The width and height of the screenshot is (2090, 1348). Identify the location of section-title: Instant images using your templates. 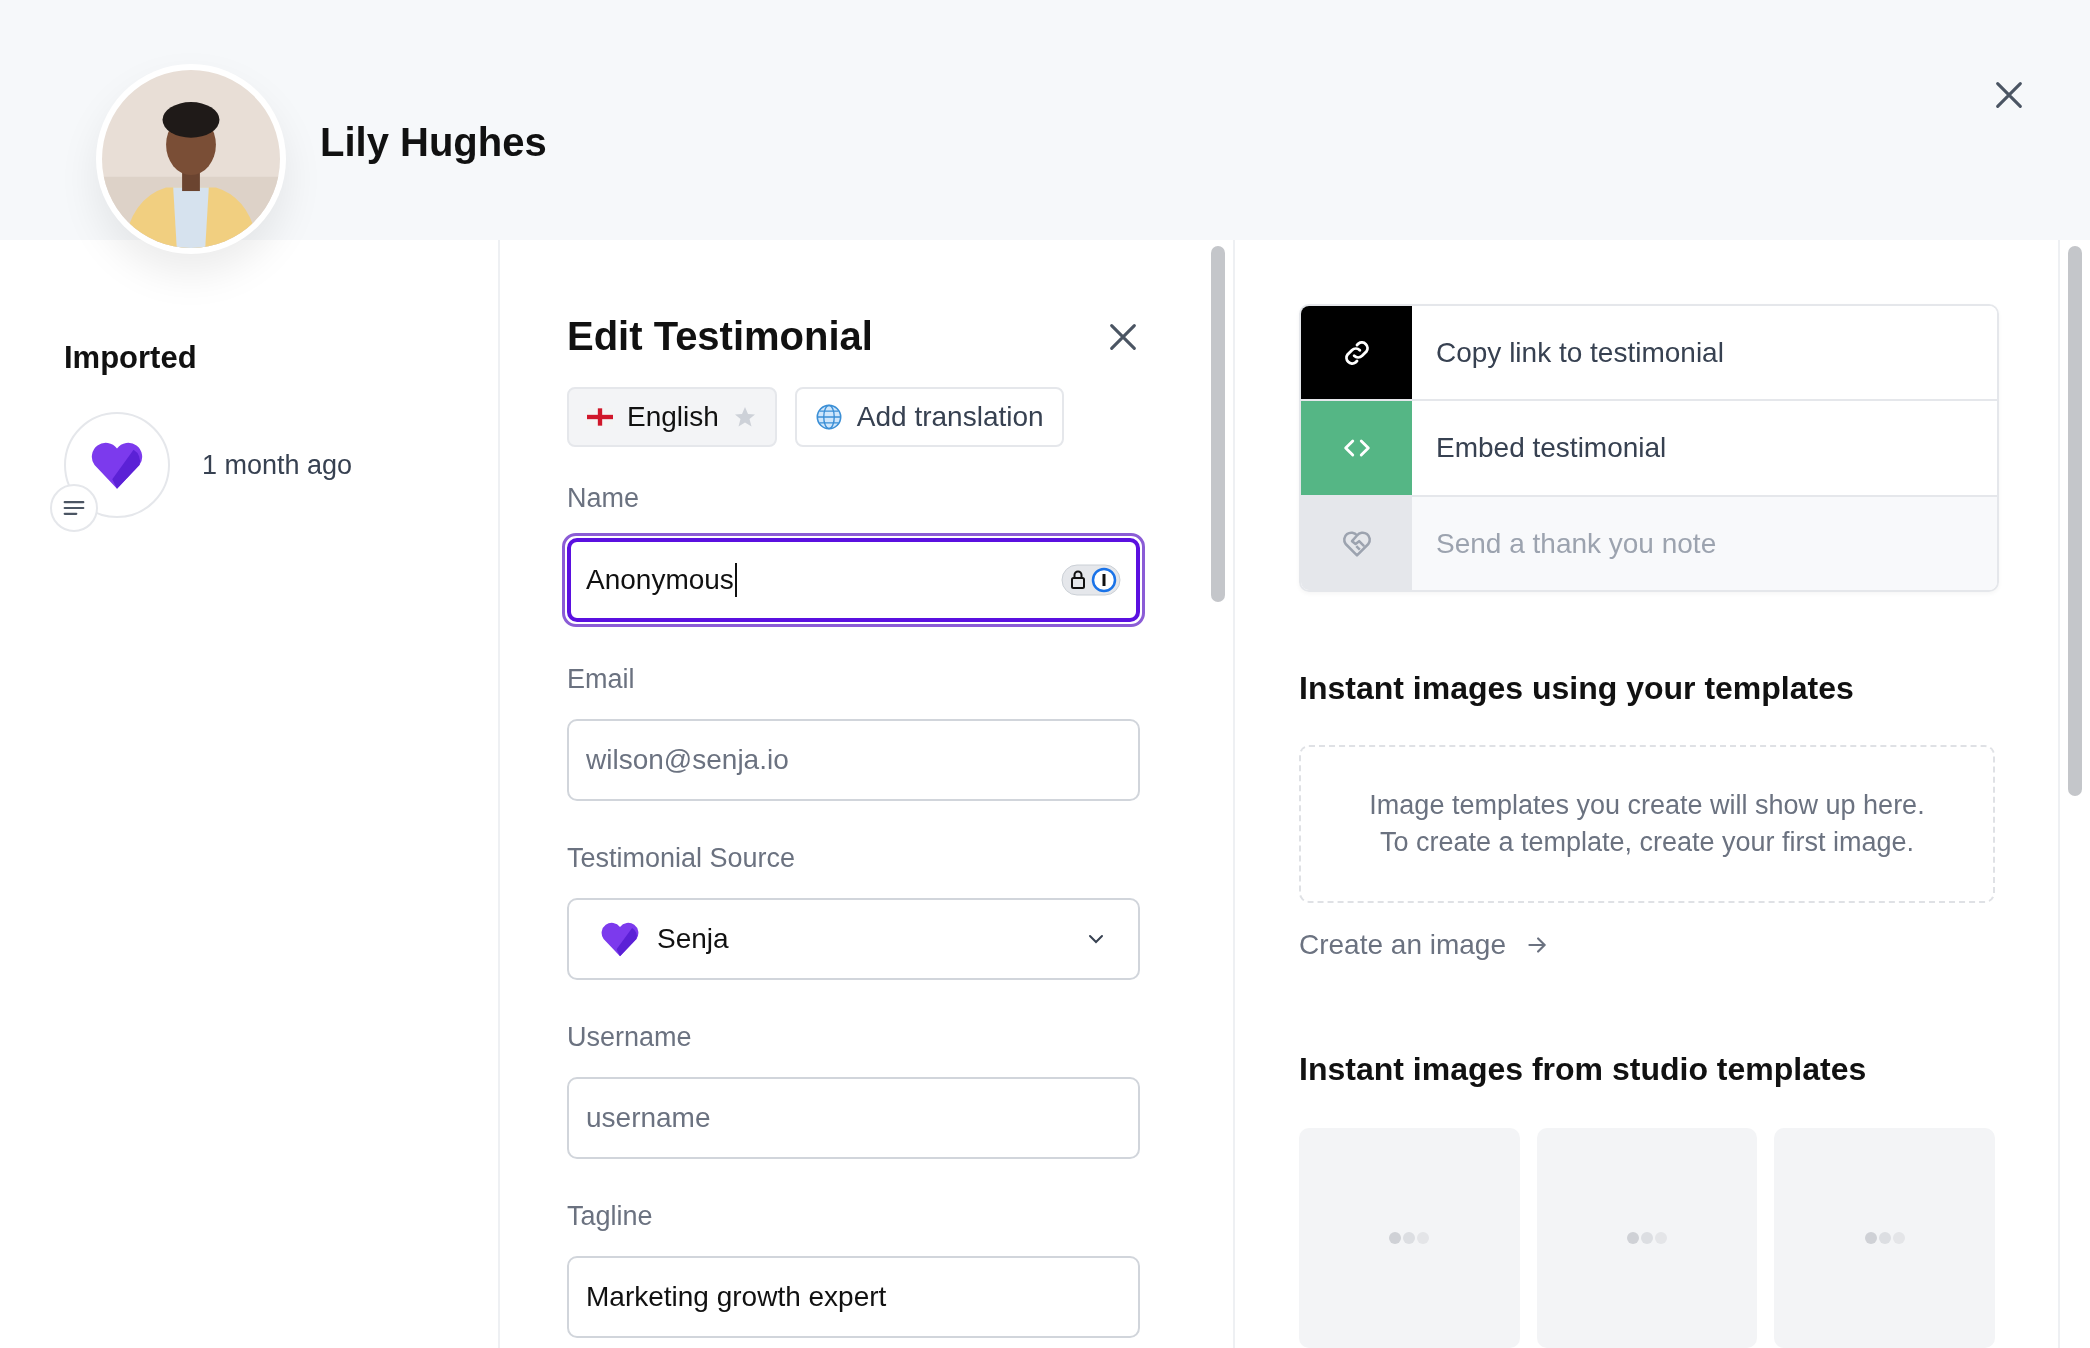
(1577, 689).